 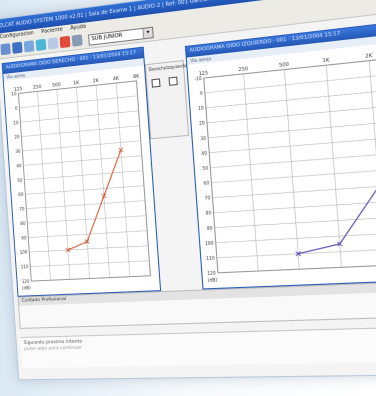 I want to click on open-folder-icon, so click(x=17, y=47).